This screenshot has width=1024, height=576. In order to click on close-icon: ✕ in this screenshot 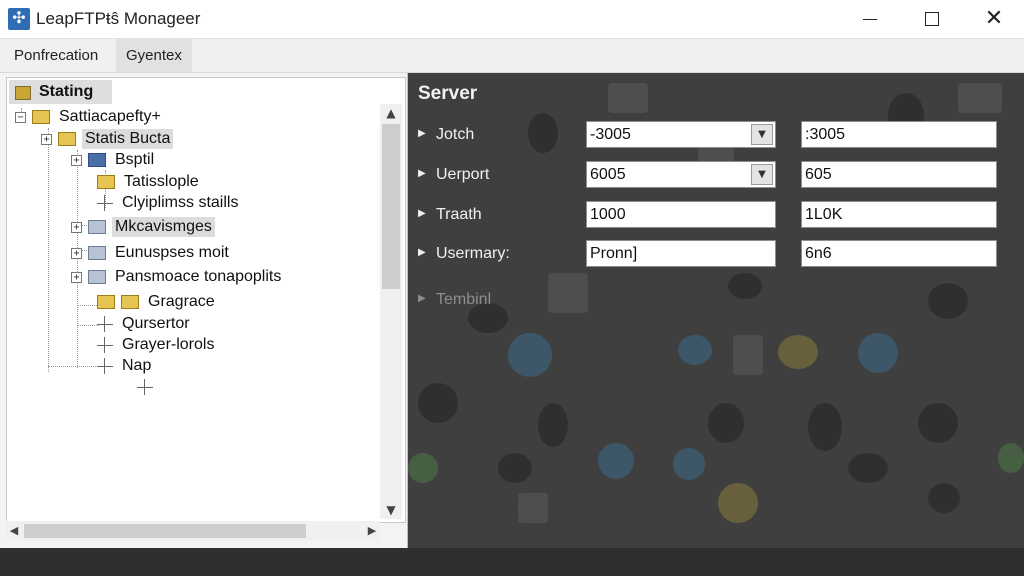, I will do `click(994, 18)`.